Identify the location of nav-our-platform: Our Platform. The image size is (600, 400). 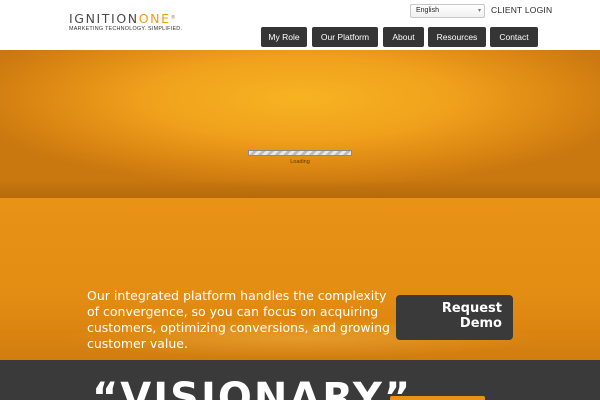
(345, 37).